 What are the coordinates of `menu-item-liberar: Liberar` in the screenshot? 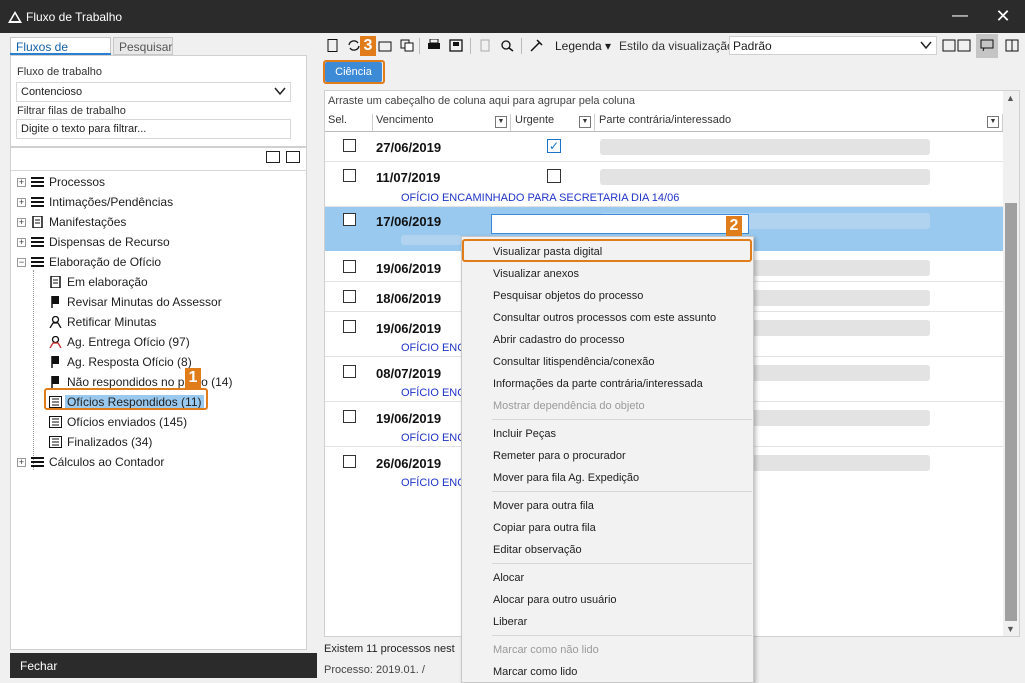 It's located at (510, 622).